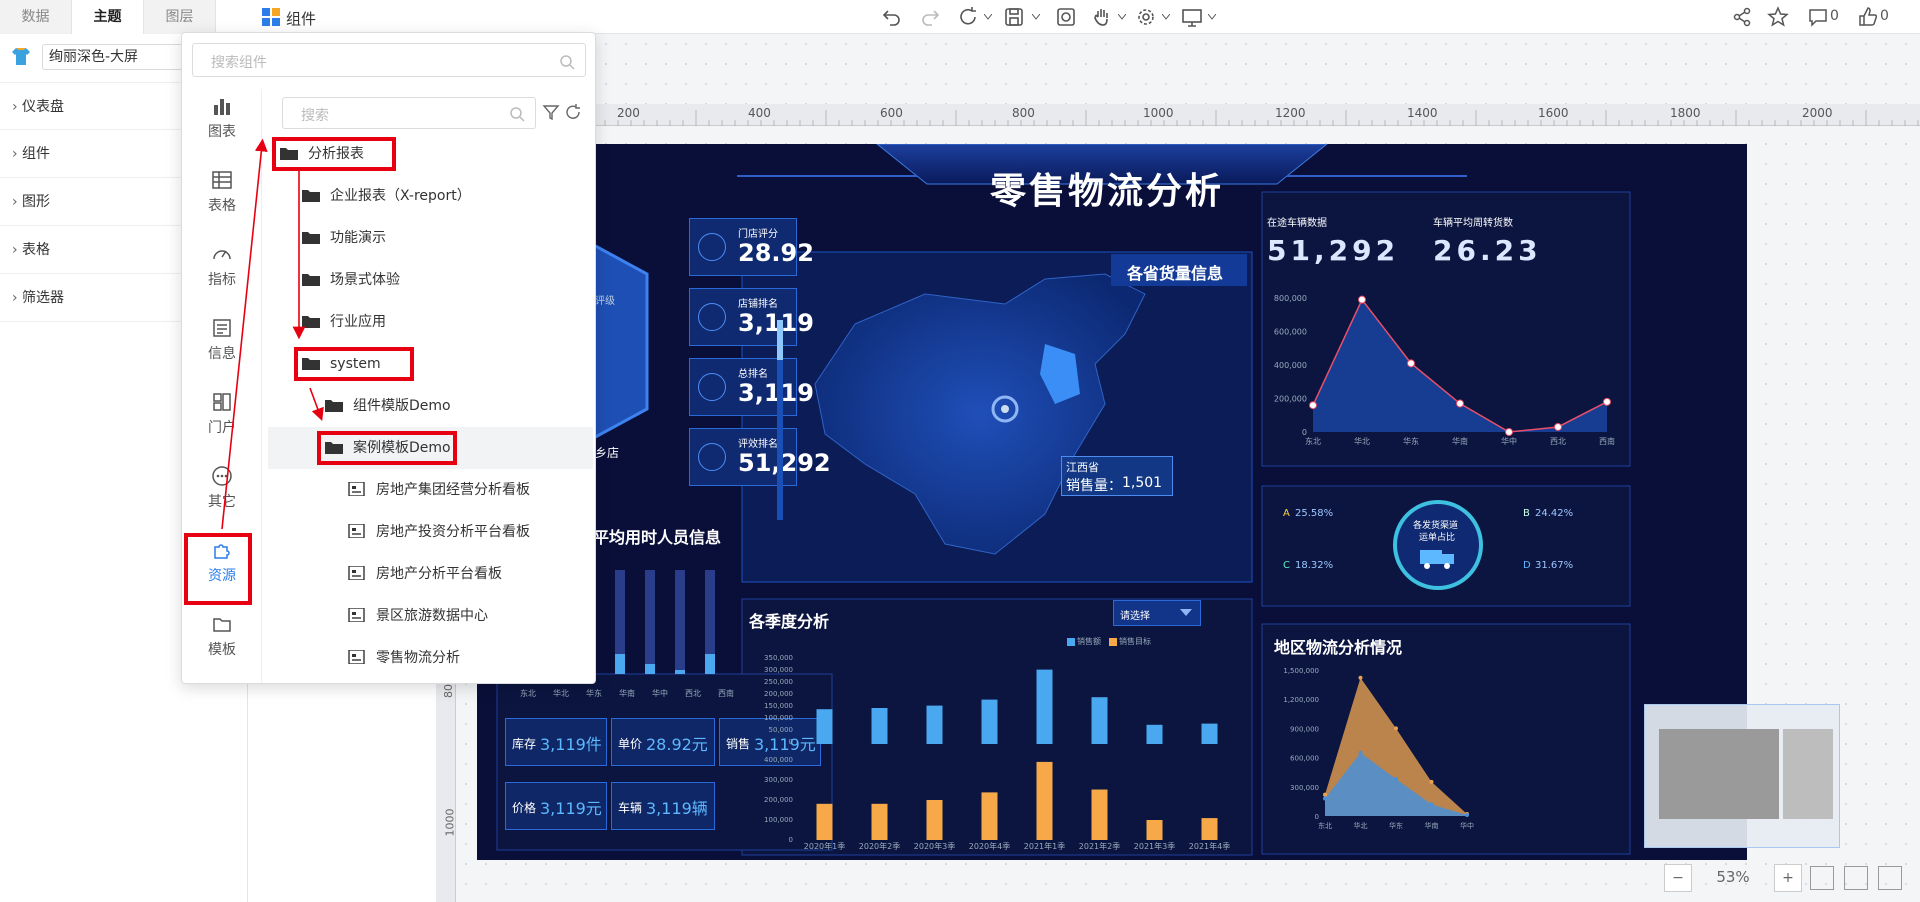 The width and height of the screenshot is (1920, 902). Describe the element at coordinates (556, 806) in the screenshot. I see `stat-box: 价格 3,119元` at that location.